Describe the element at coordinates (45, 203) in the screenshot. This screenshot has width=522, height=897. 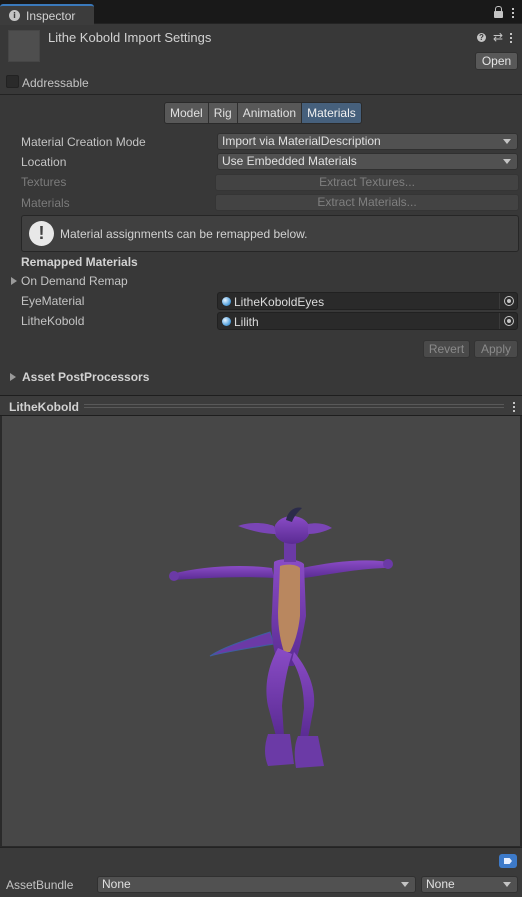
I see `materials-label: Materials` at that location.